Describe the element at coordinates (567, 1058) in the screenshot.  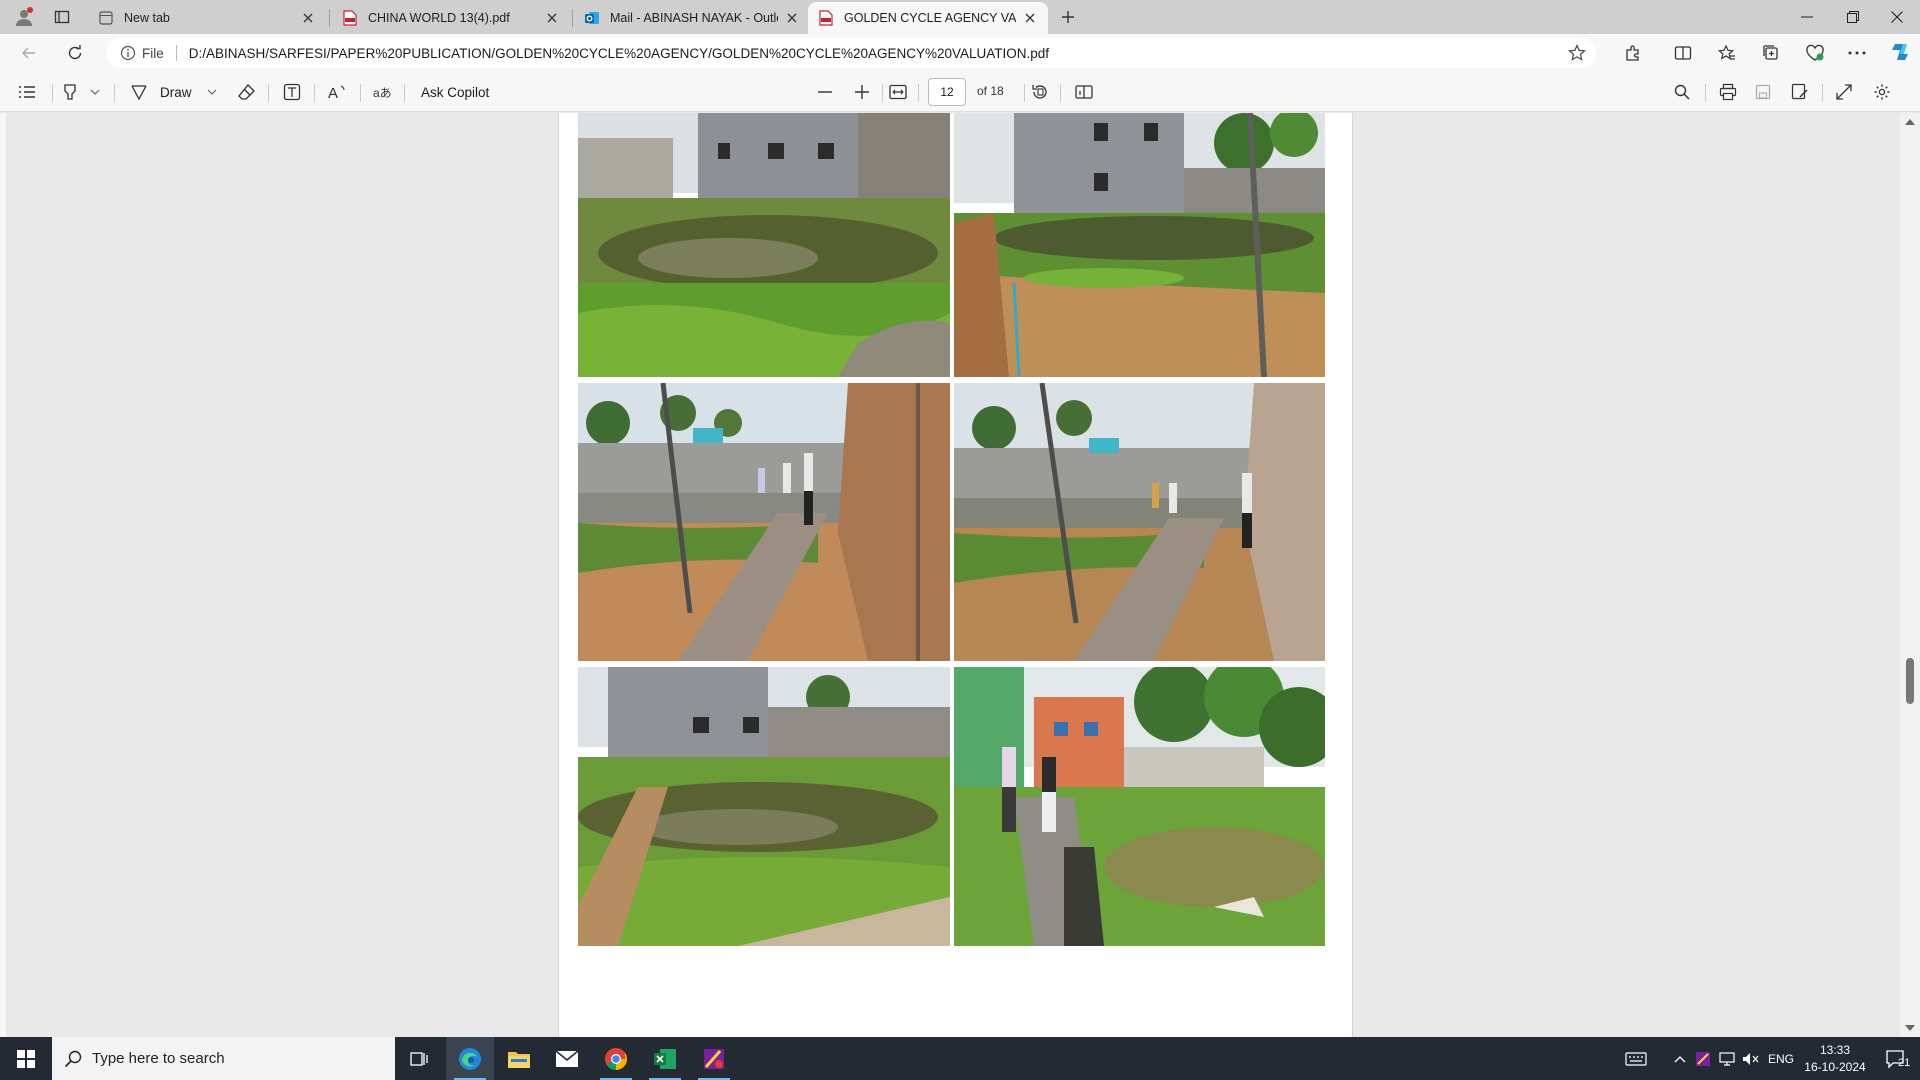
I see `mail-icon` at that location.